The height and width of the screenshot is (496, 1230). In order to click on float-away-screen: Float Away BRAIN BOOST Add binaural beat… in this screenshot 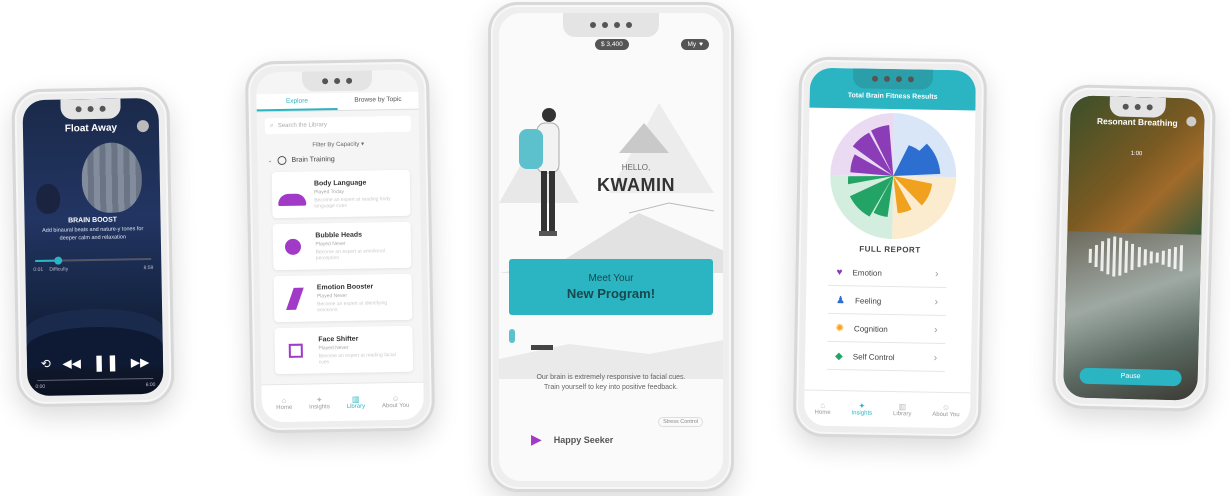, I will do `click(93, 247)`.